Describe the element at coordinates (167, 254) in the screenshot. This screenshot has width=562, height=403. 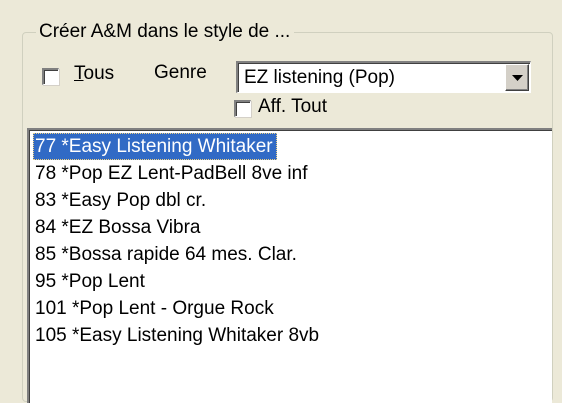
I see `style-list-item: 85 *Bossa rapide 64 mes. Clar.` at that location.